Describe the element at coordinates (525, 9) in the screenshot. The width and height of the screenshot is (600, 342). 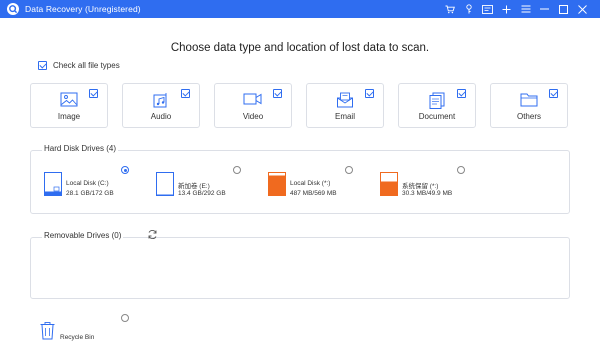
I see `menu-icon` at that location.